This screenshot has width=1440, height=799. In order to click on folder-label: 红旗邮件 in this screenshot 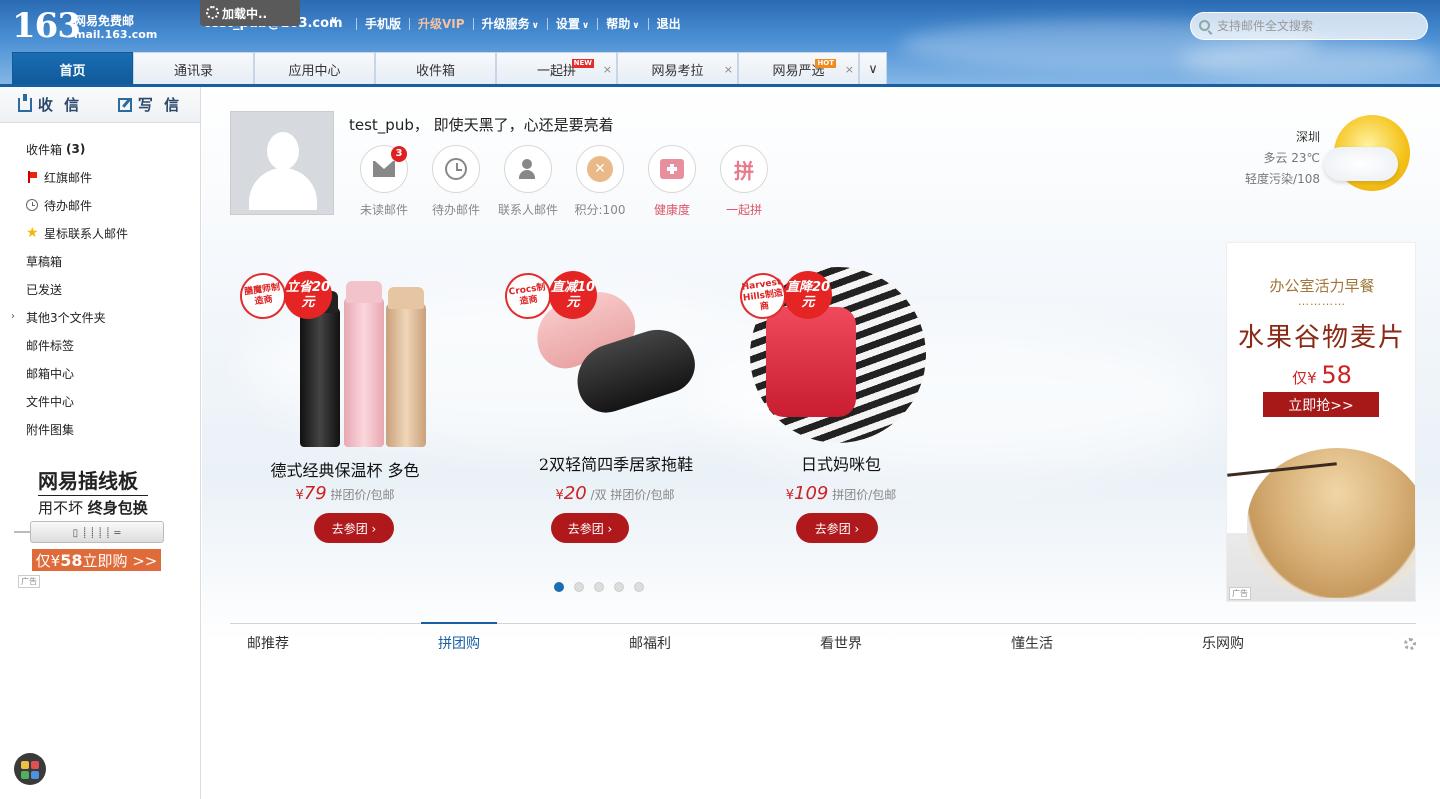, I will do `click(68, 177)`.